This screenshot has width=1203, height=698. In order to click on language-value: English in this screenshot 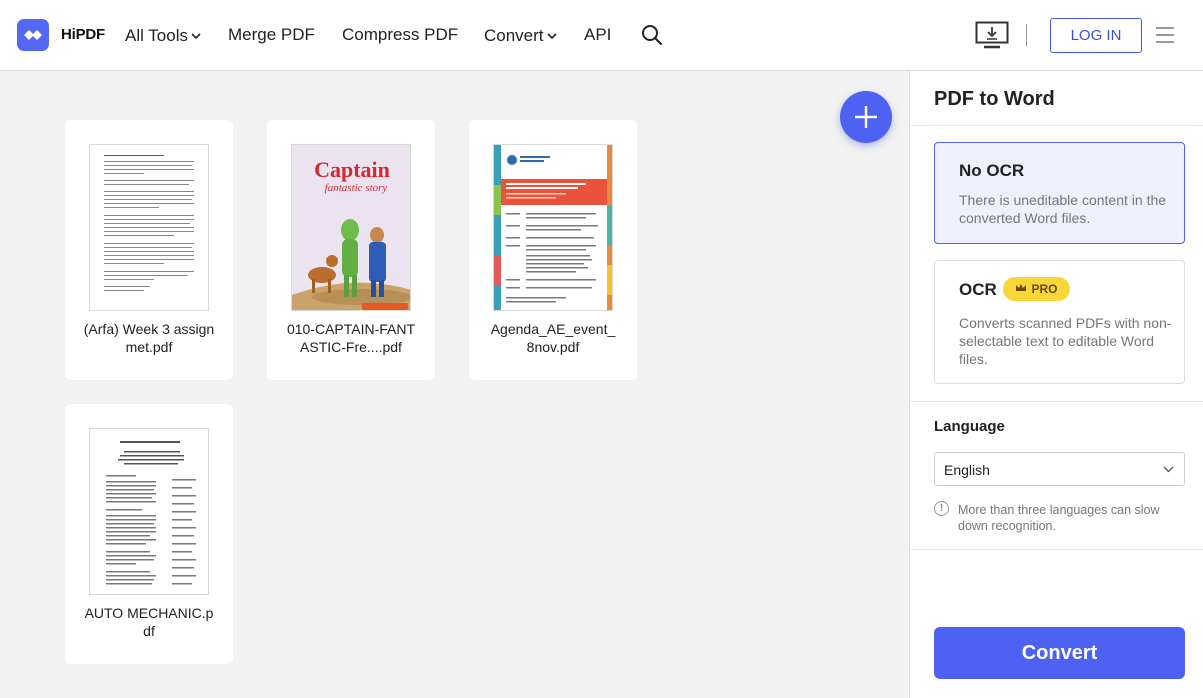, I will do `click(967, 470)`.